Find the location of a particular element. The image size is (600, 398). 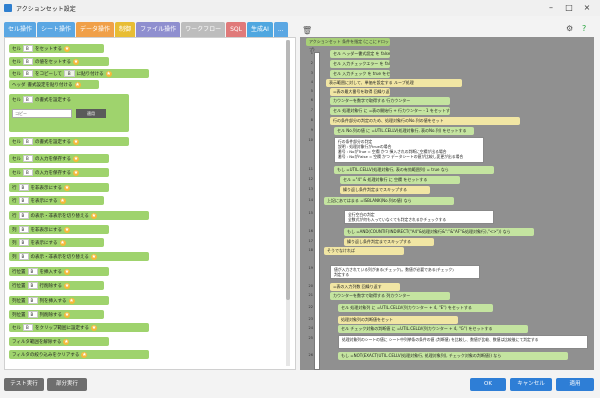

gear-icon: ⚙ is located at coordinates (569, 28).